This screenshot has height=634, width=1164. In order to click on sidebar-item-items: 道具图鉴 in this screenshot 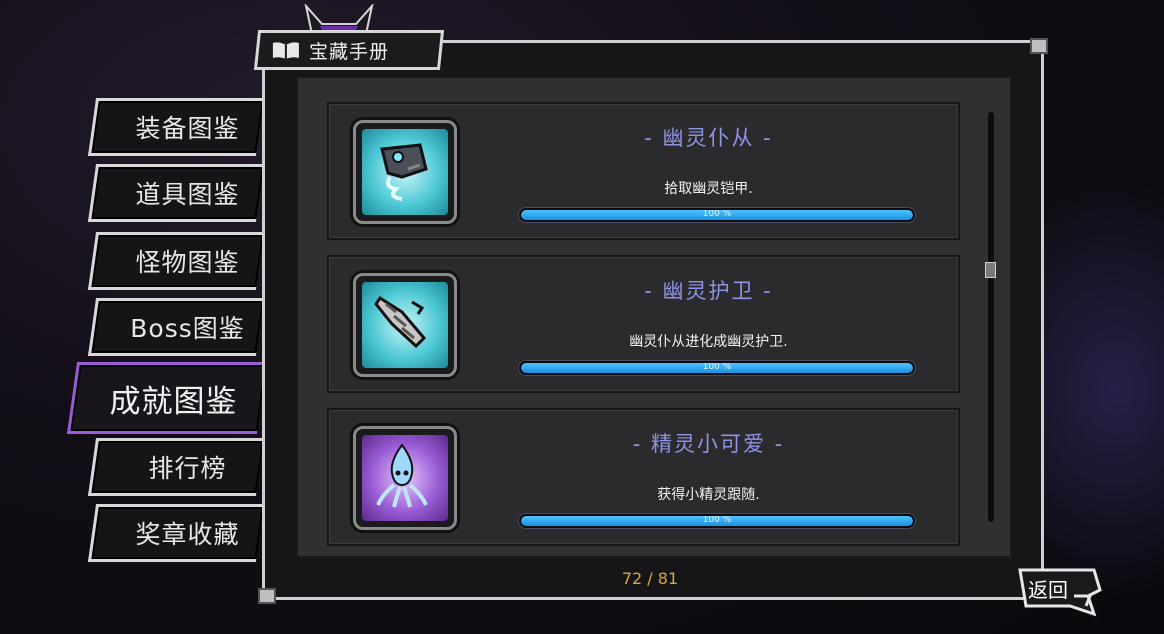, I will do `click(176, 193)`.